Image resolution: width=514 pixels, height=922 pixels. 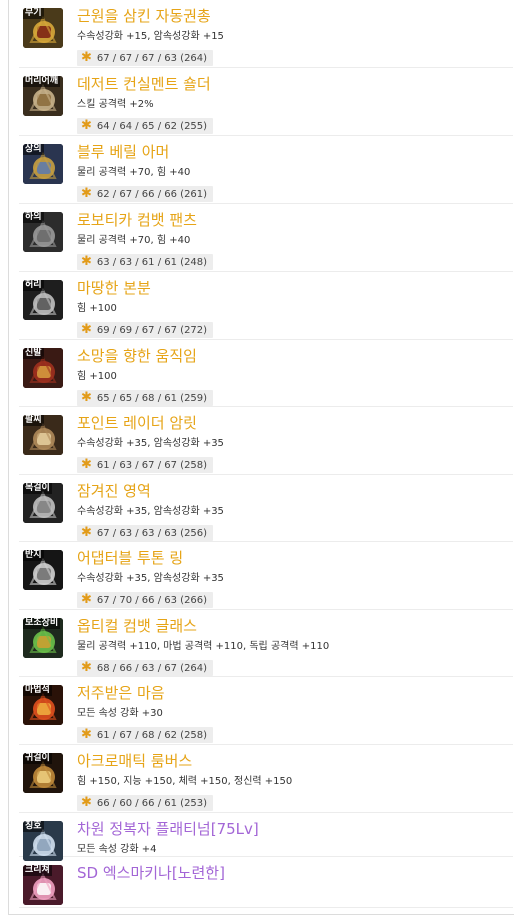 What do you see at coordinates (266, 837) in the screenshot?
I see `equipment-row: 칭호 차원 정복자 플래티넘[75Lv] 모든 속성 강화 +4` at bounding box center [266, 837].